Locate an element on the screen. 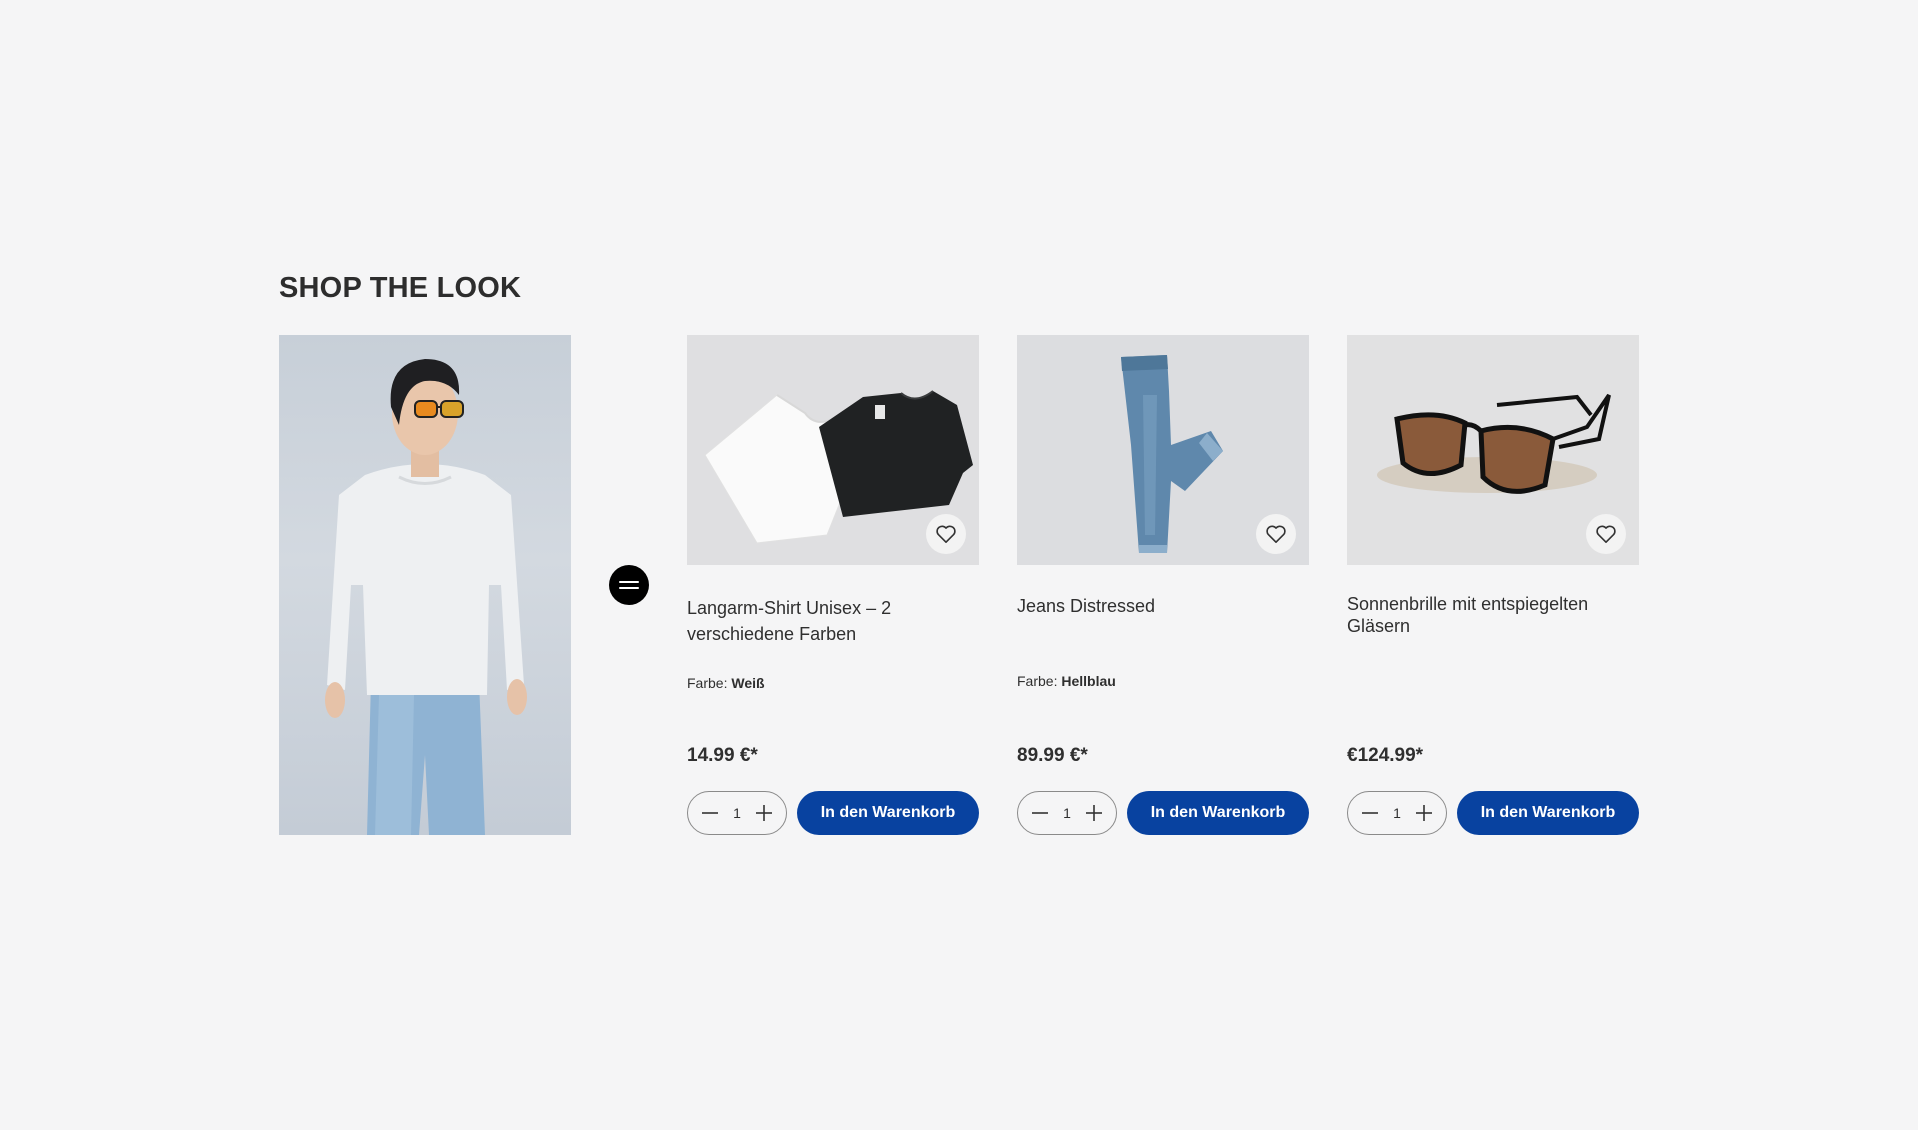 The width and height of the screenshot is (1918, 1130). variant-value: Hellblau is located at coordinates (1088, 681).